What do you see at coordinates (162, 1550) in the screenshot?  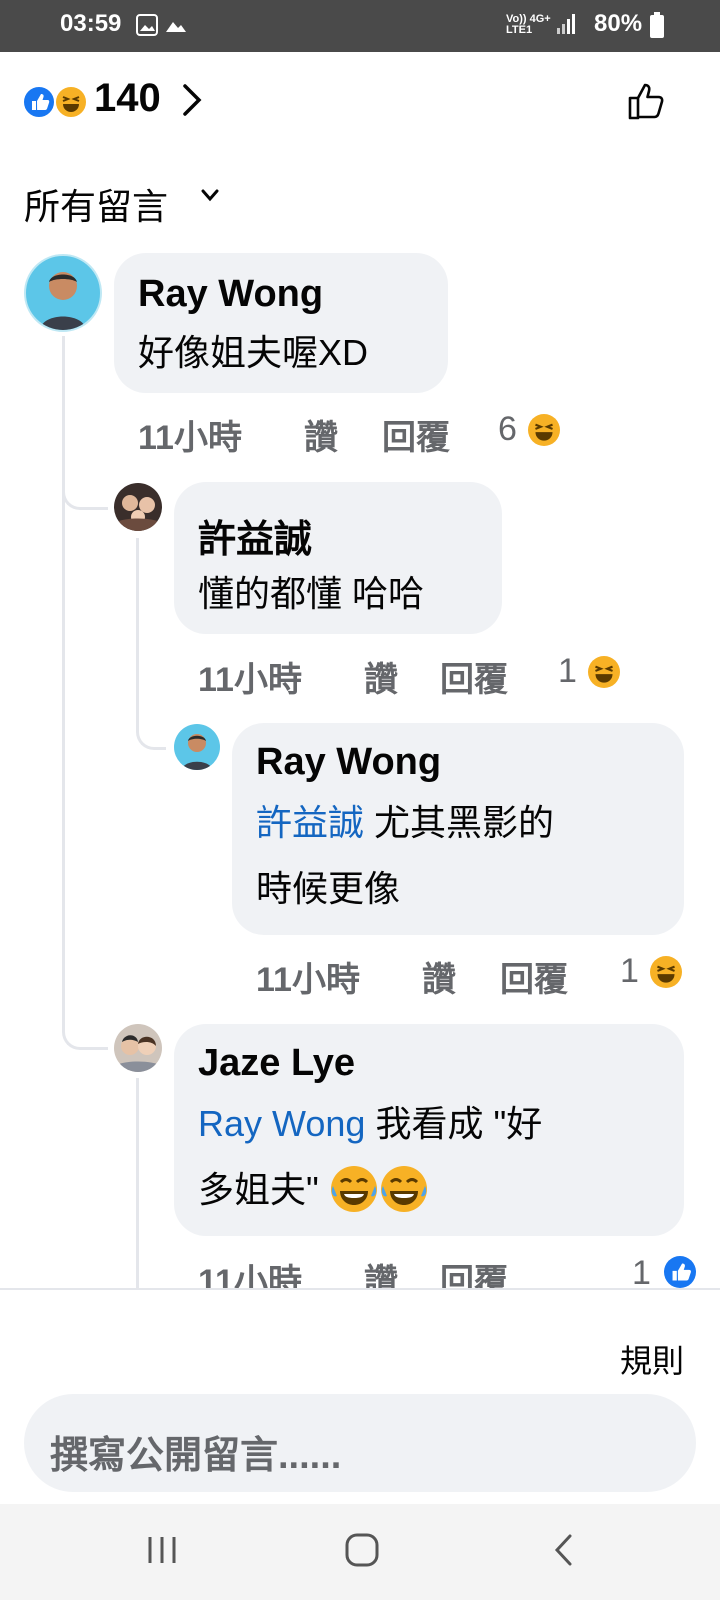 I see `recent-apps-icon` at bounding box center [162, 1550].